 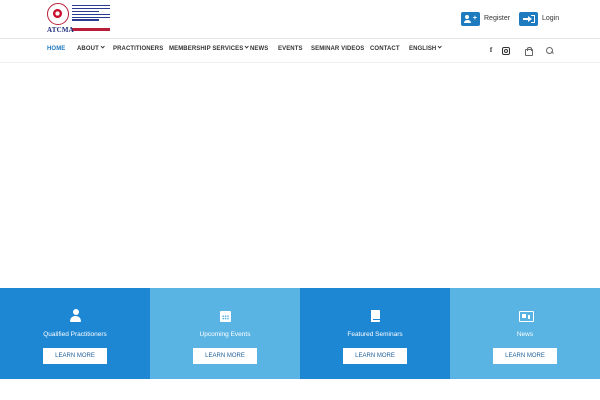 I want to click on feature-upcoming-events: Upcoming Events LEARN MORE, so click(x=225, y=333).